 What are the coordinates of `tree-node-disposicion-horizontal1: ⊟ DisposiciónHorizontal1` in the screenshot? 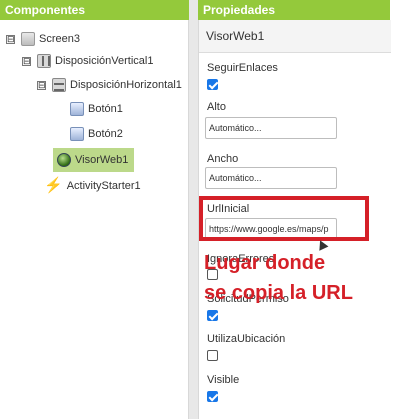 It's located at (109, 85).